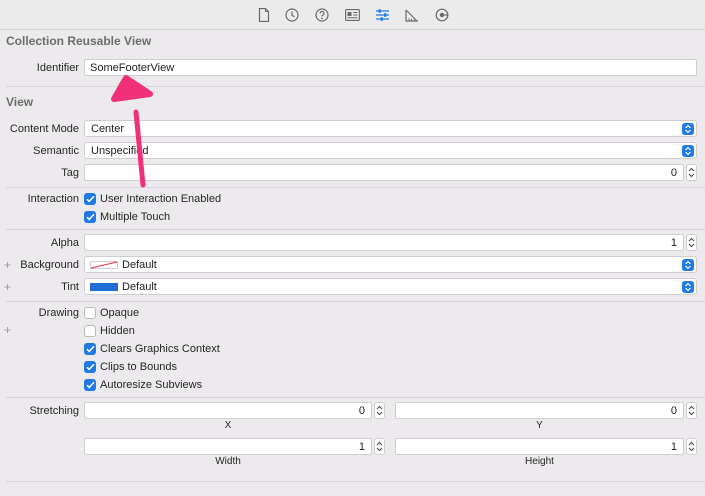 This screenshot has width=705, height=496. Describe the element at coordinates (161, 199) in the screenshot. I see `user-interaction-text: User Interaction Enabled` at that location.